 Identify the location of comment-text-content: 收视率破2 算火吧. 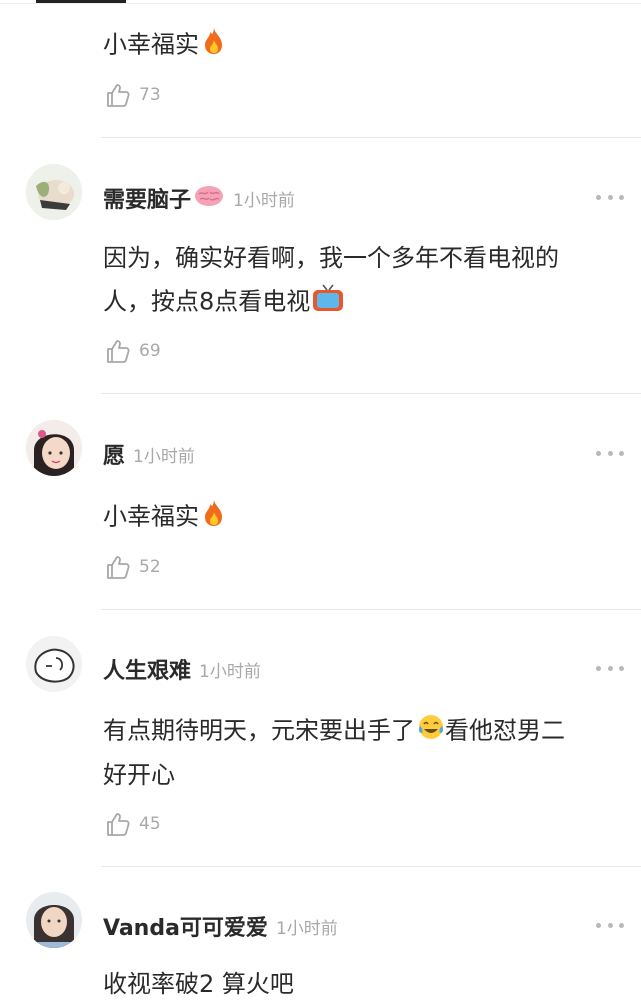
(198, 984).